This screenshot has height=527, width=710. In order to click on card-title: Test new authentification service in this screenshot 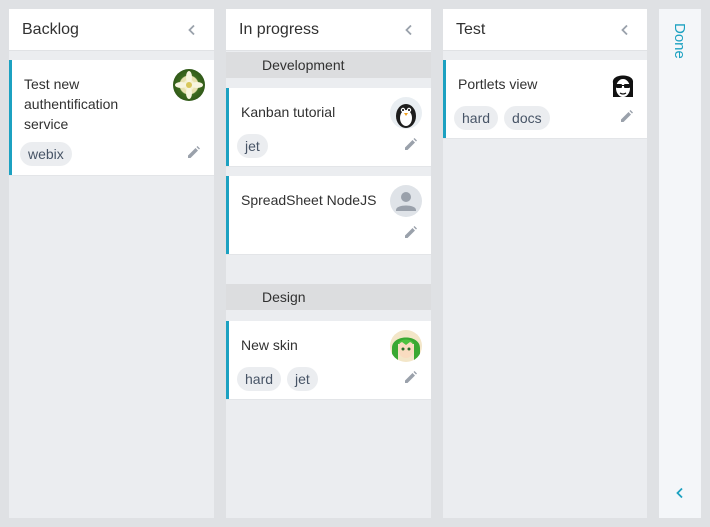, I will do `click(71, 104)`.